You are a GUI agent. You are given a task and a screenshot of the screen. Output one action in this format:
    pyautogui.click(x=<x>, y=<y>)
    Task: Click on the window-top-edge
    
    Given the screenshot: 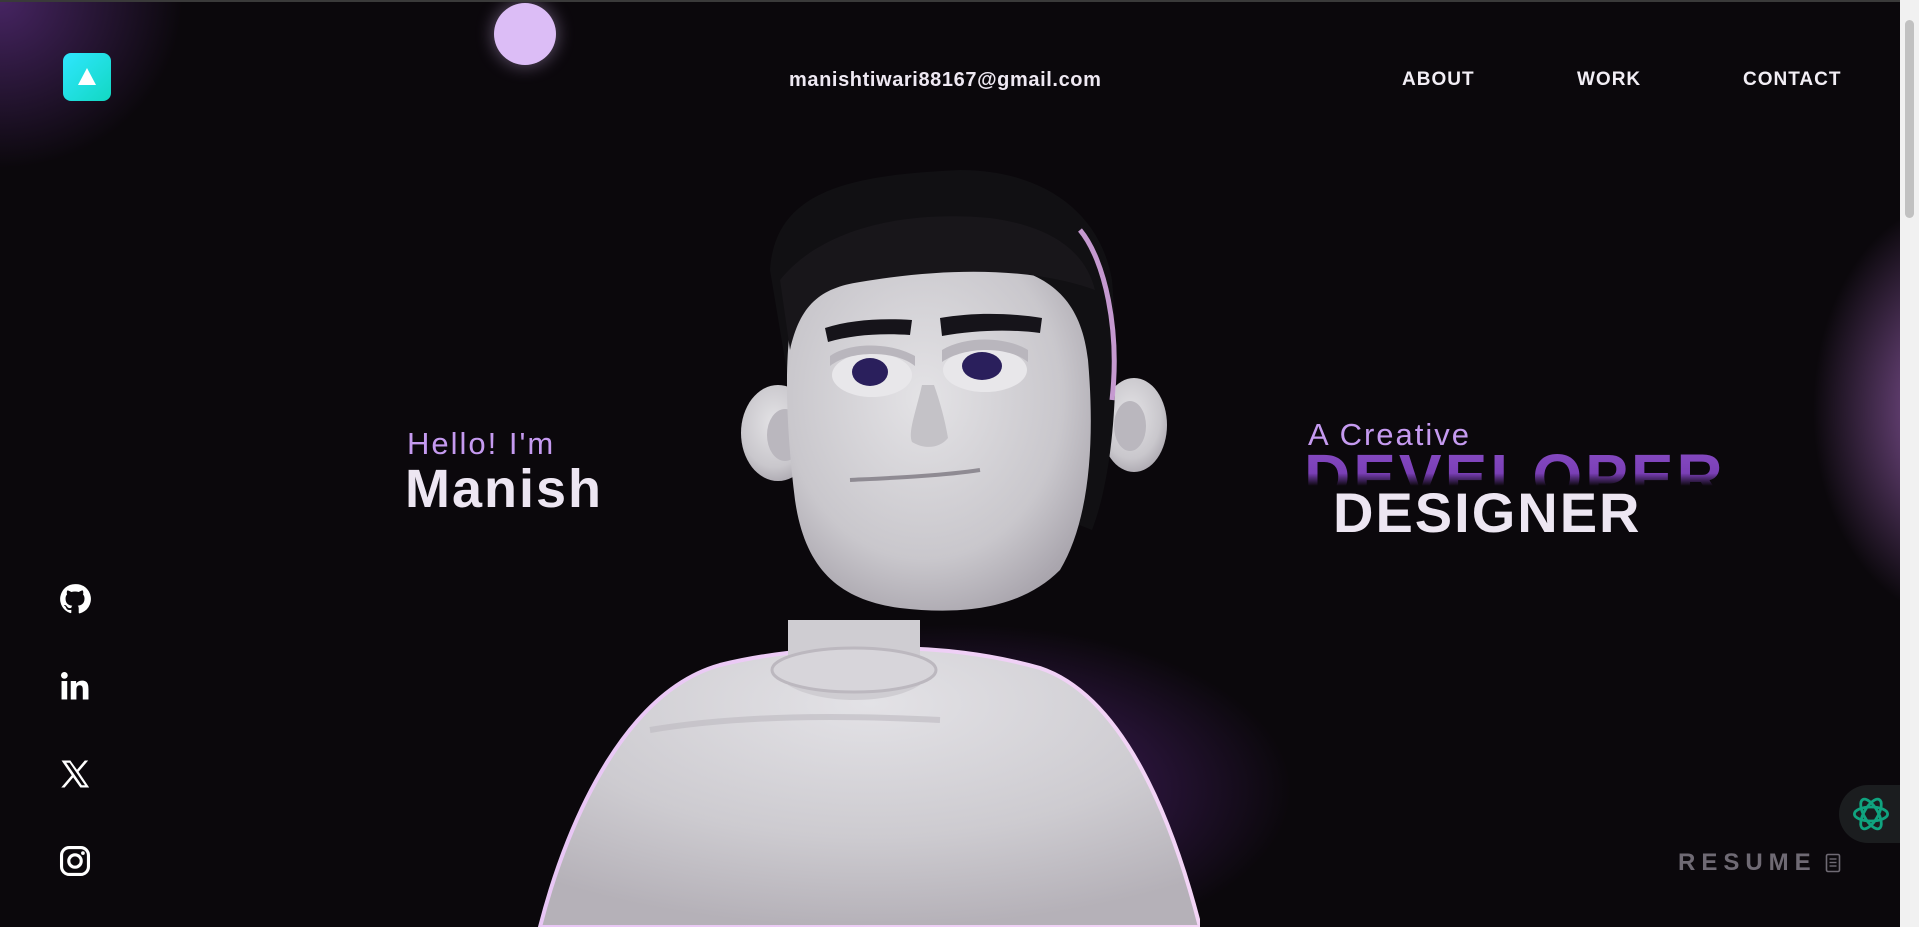 What is the action you would take?
    pyautogui.click(x=959, y=1)
    